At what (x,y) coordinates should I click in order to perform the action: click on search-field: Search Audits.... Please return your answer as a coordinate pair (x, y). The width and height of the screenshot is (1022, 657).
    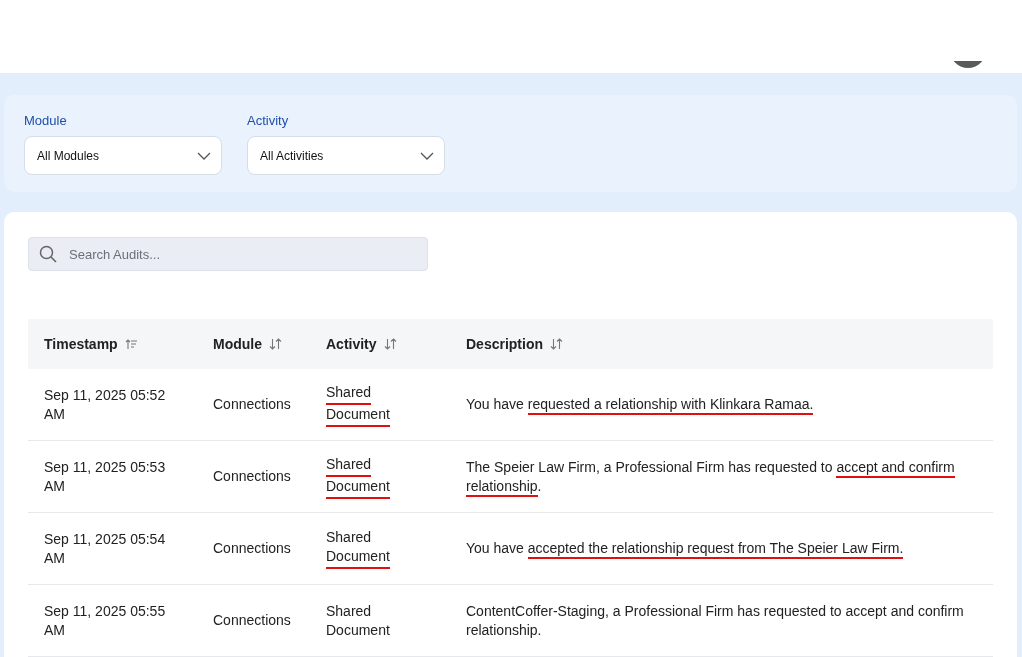
    Looking at the image, I should click on (228, 254).